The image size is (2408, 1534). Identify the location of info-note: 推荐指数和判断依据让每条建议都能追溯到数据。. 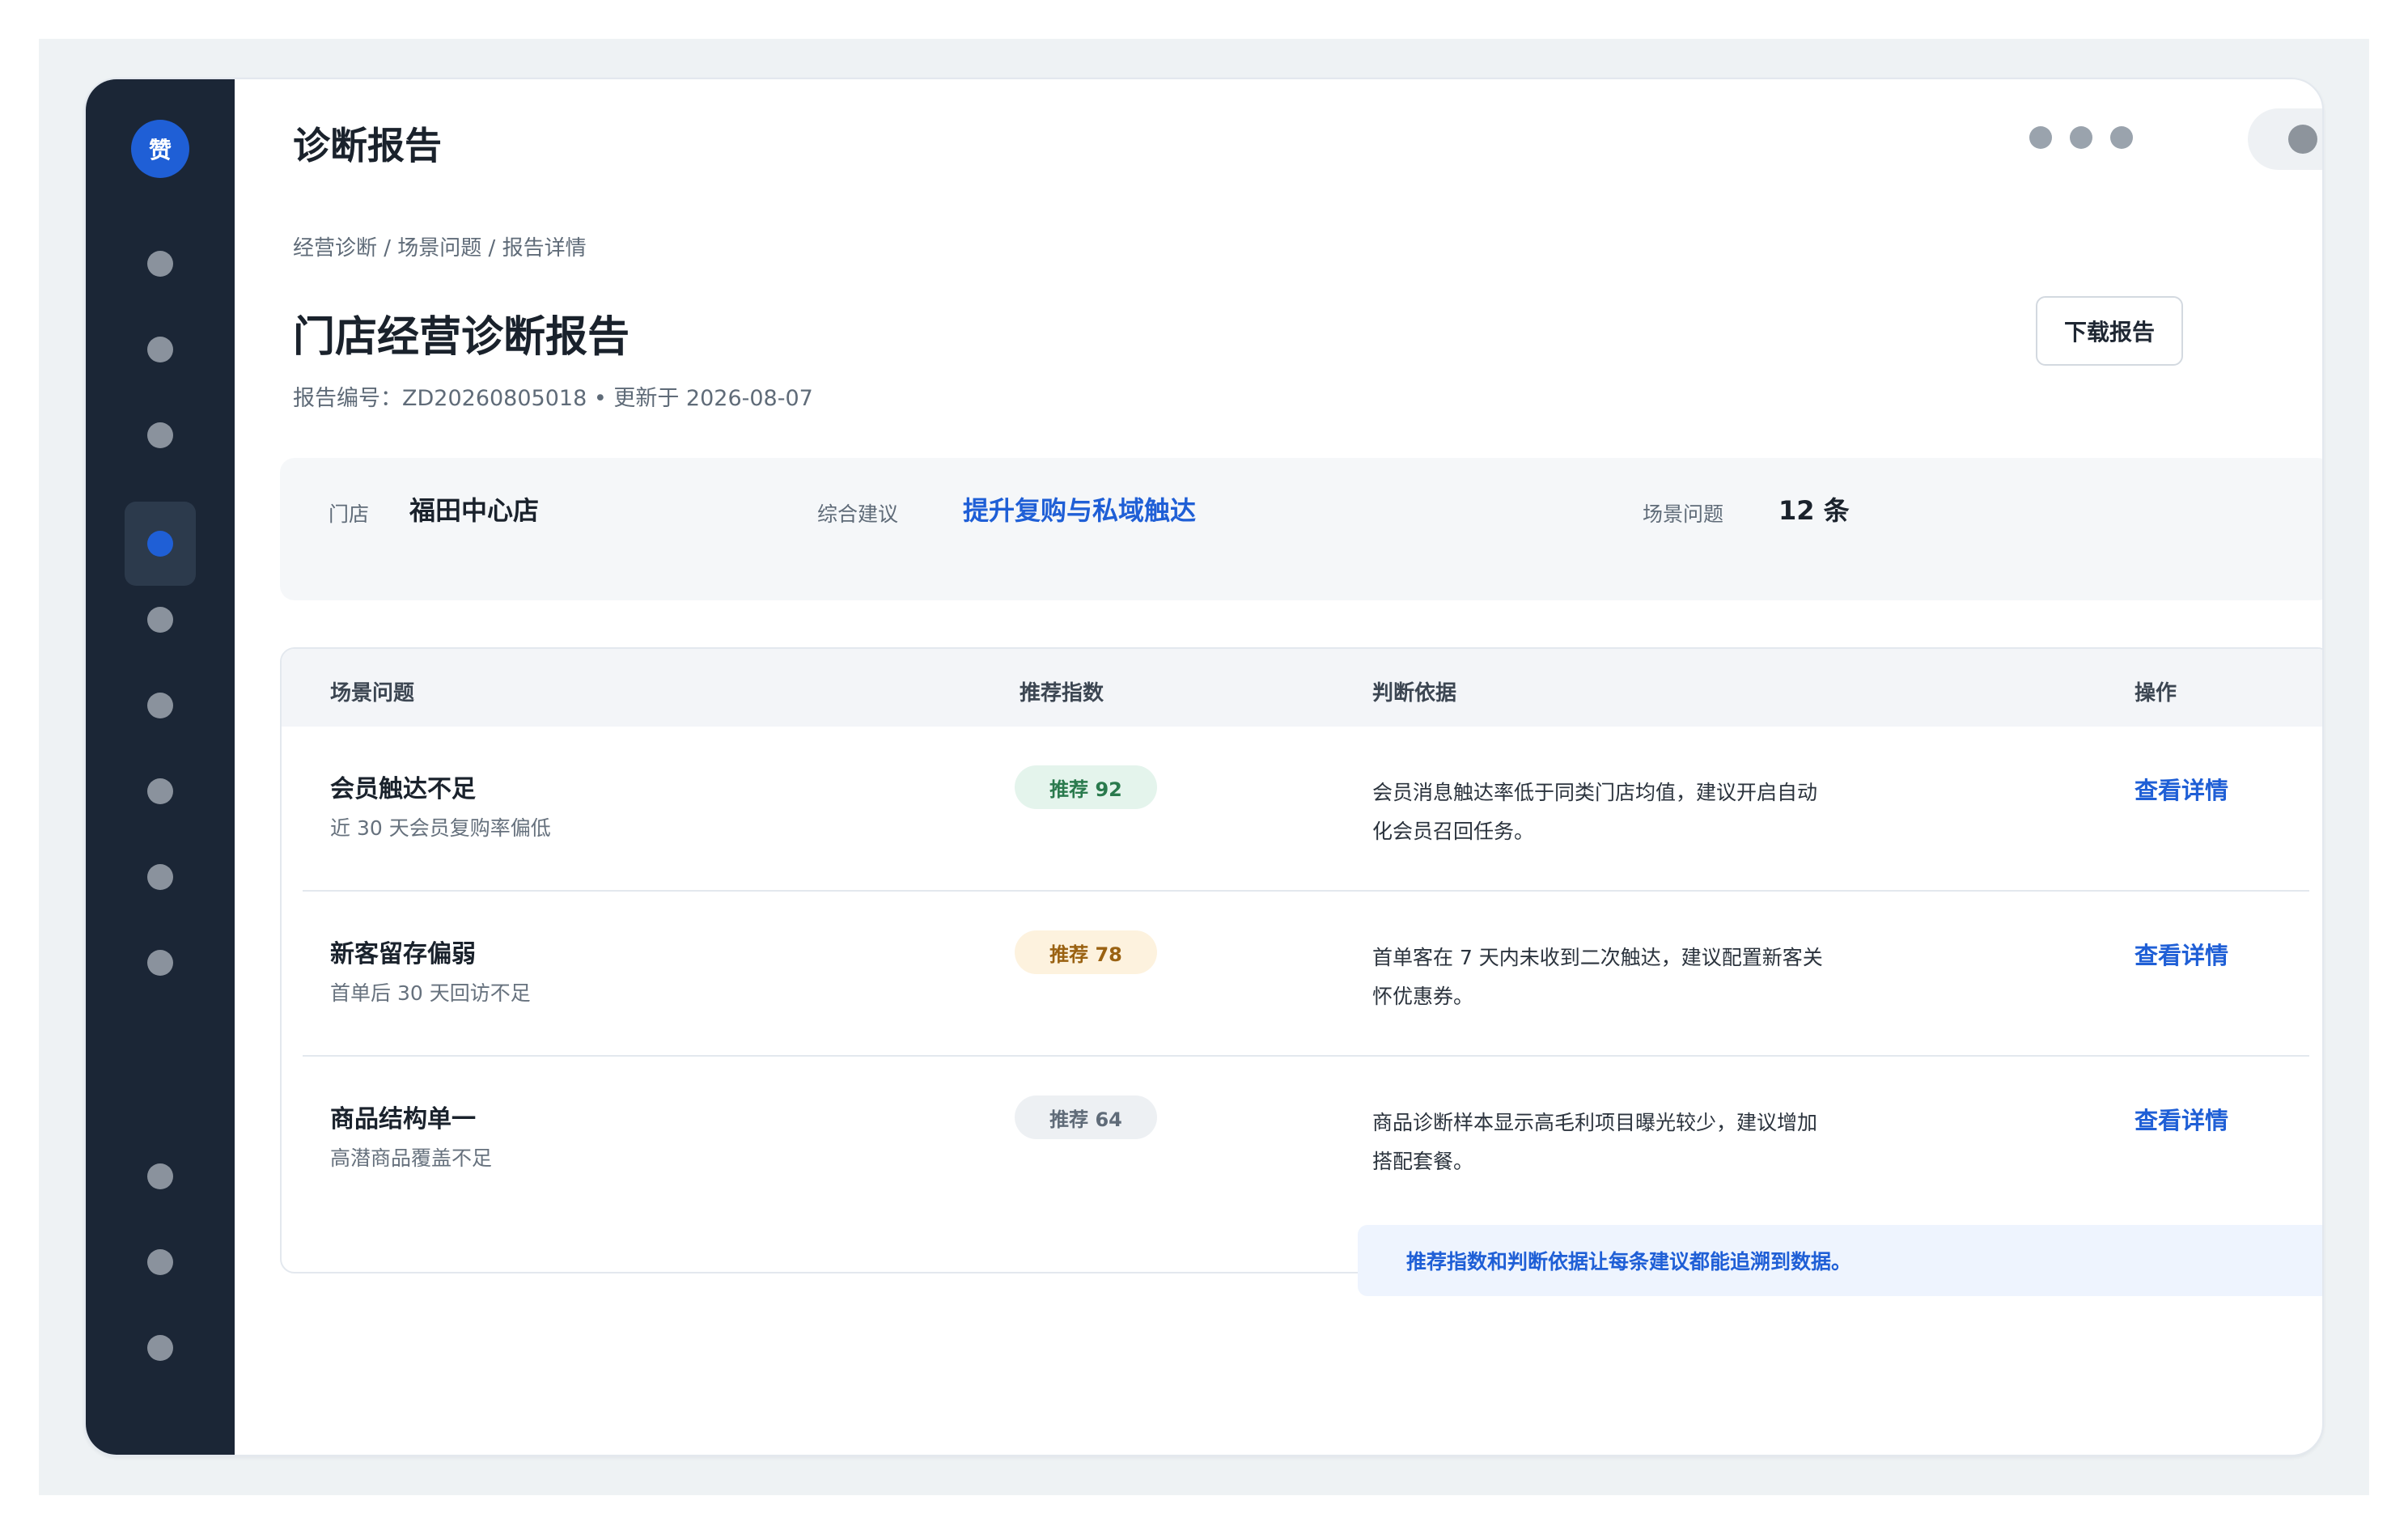
(1840, 1260).